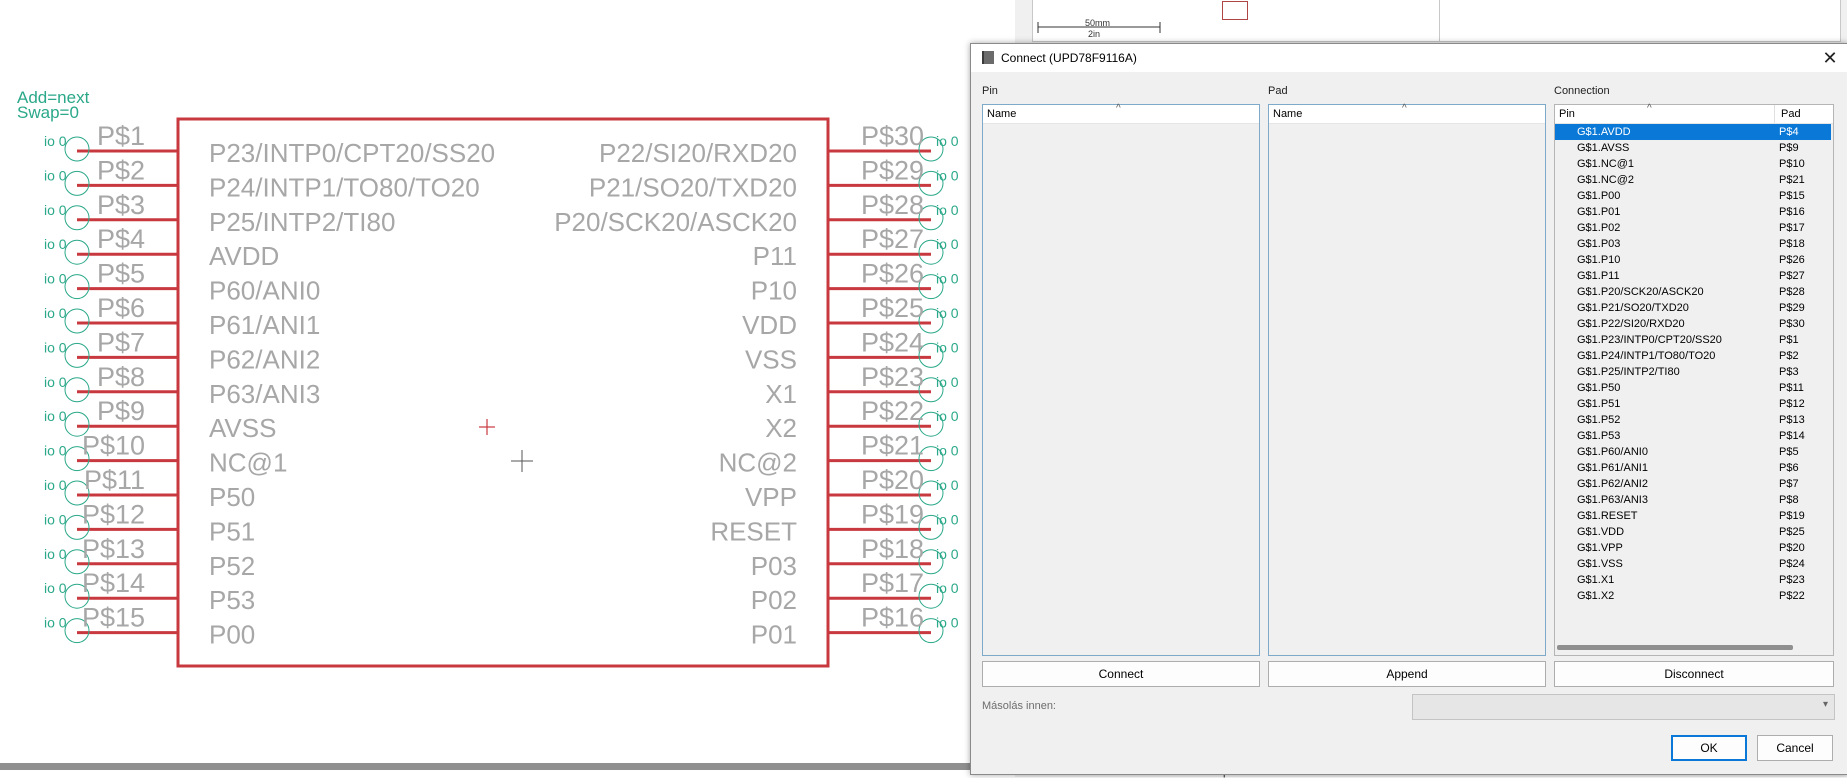 The image size is (1847, 778). Describe the element at coordinates (1693, 420) in the screenshot. I see `connection-row: G$1.P52 P$13` at that location.